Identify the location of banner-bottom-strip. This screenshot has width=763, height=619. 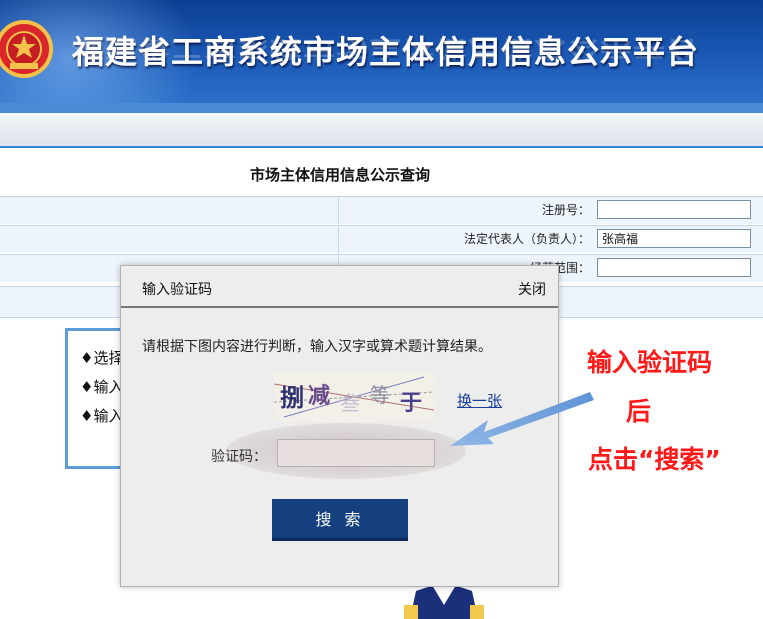
(381, 108).